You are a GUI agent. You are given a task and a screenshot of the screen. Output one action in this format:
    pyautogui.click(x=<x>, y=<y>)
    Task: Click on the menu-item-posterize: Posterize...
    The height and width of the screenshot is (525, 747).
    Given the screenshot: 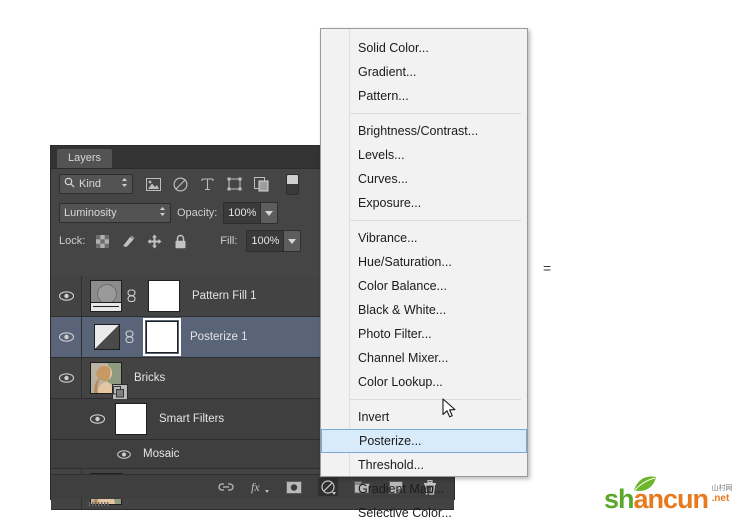 What is the action you would take?
    pyautogui.click(x=424, y=441)
    